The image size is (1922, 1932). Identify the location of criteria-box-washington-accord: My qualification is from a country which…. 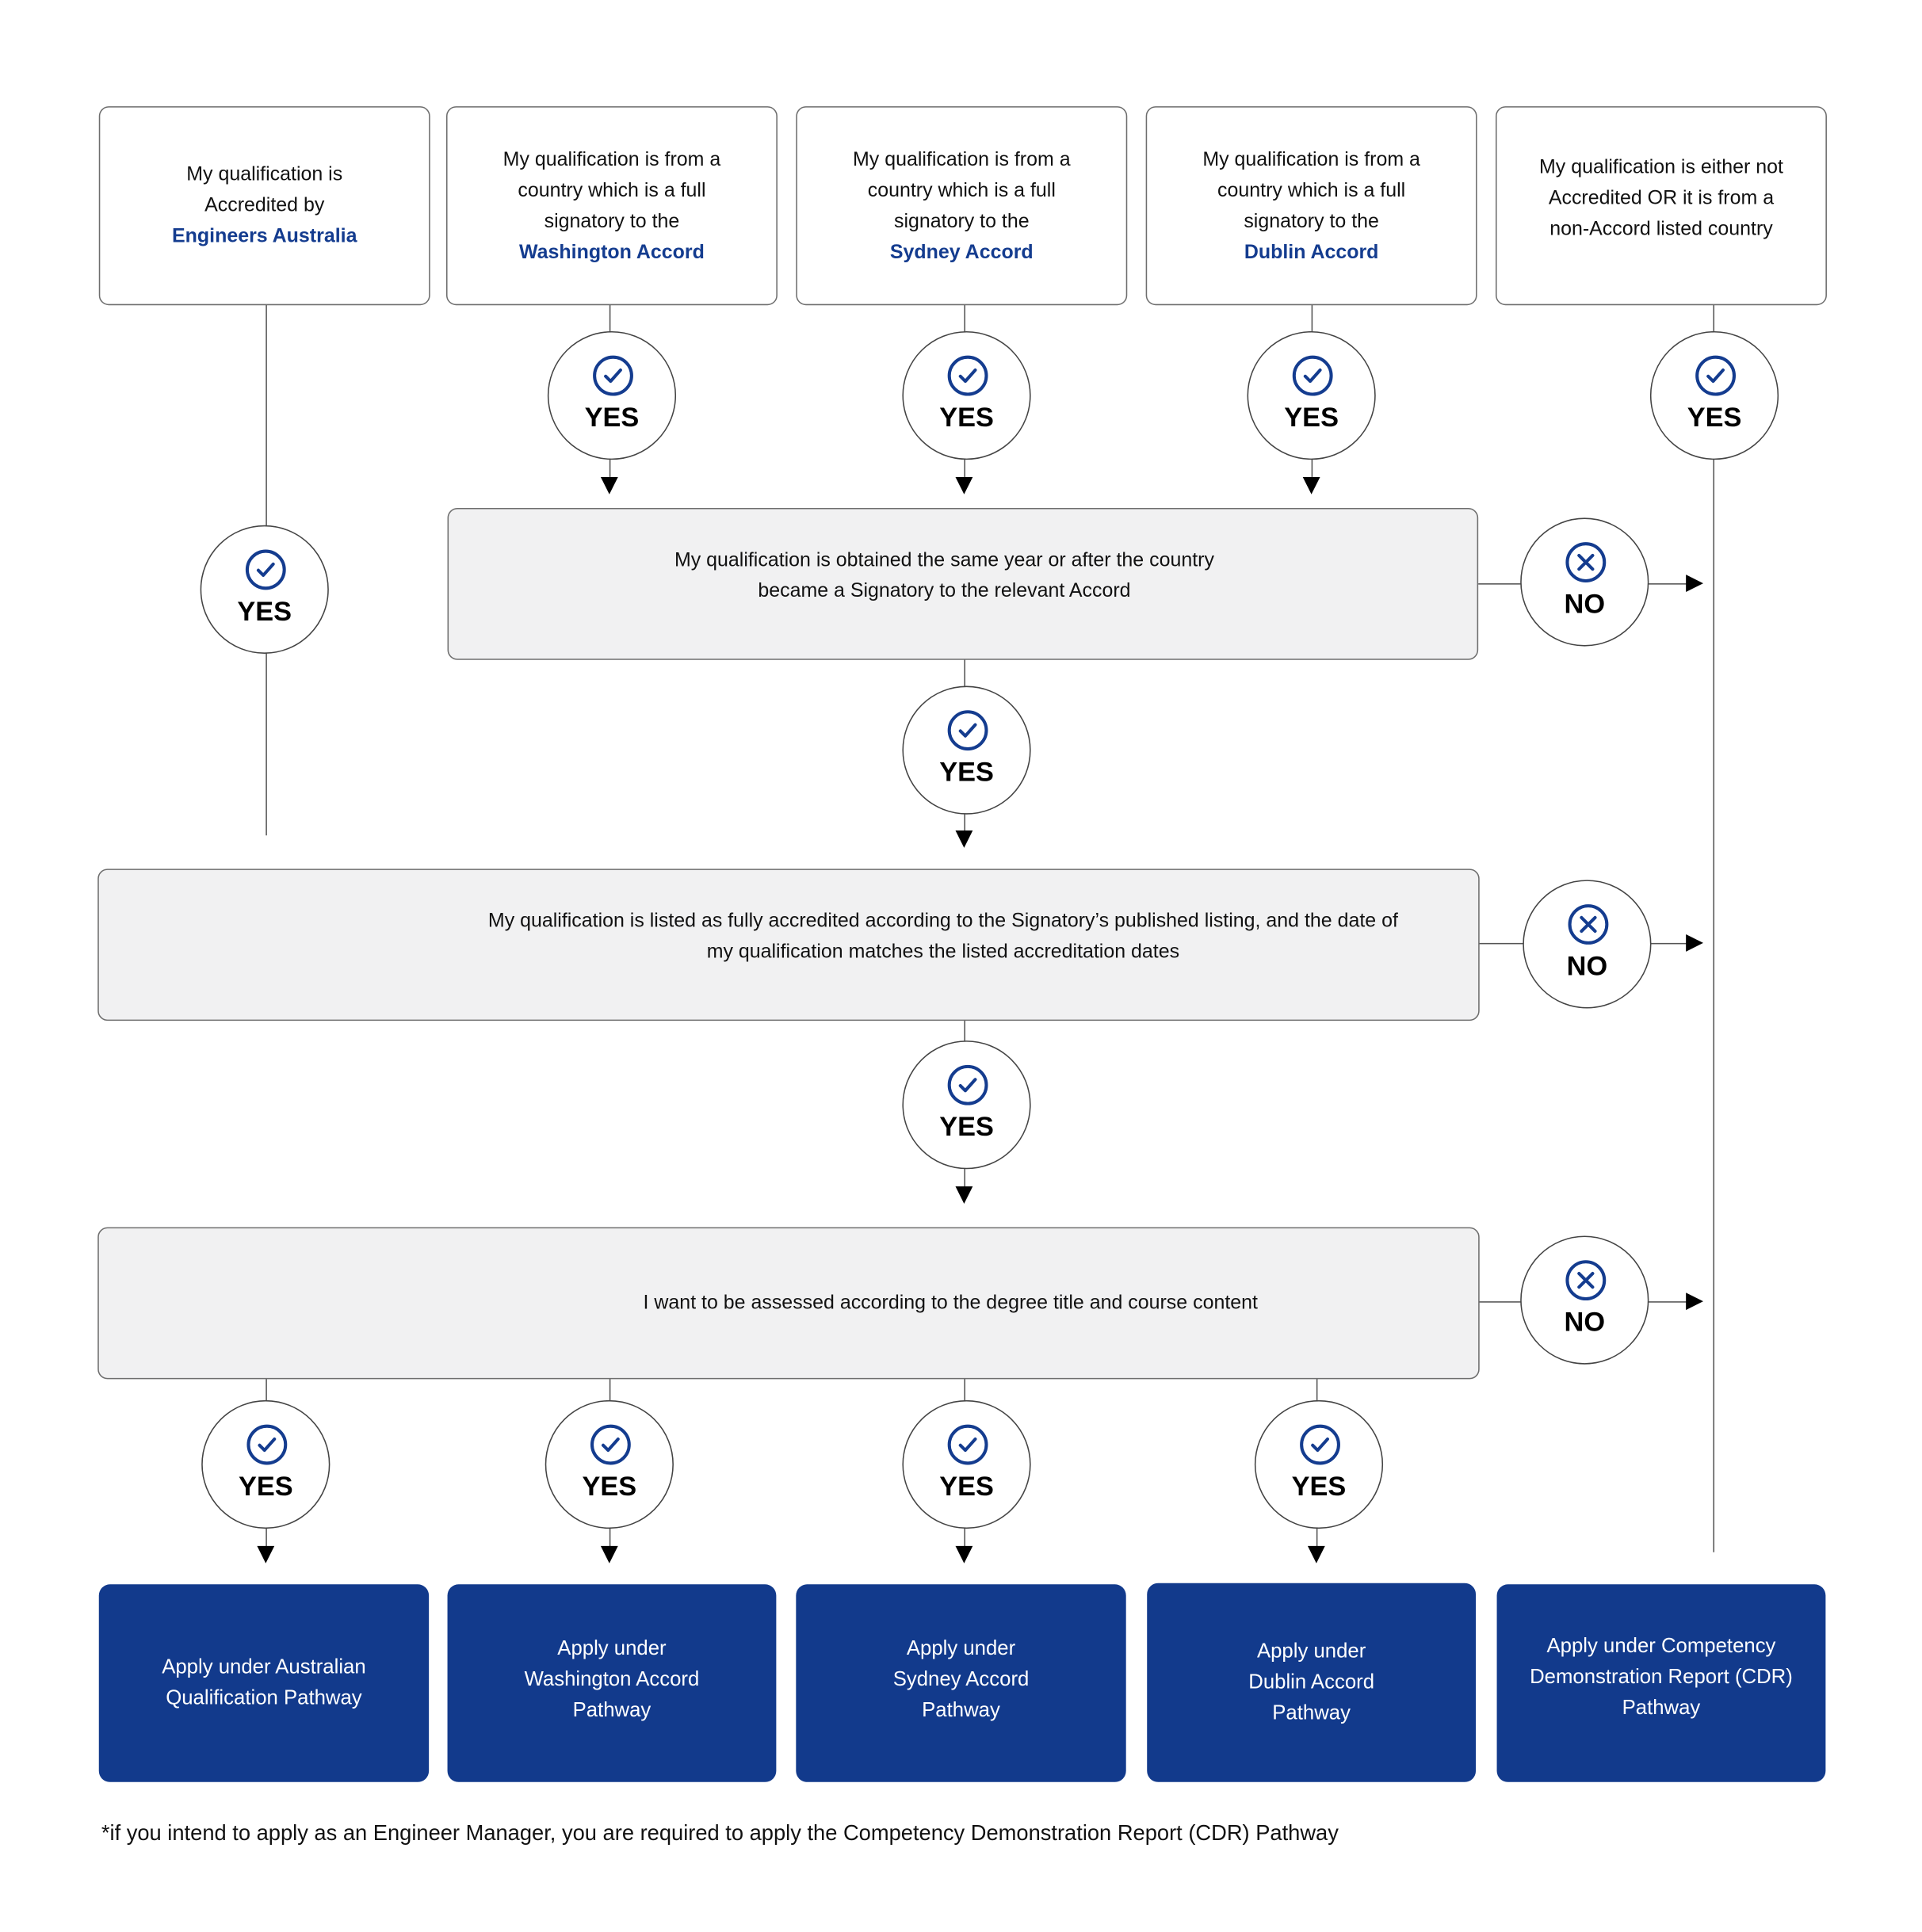
(611, 206).